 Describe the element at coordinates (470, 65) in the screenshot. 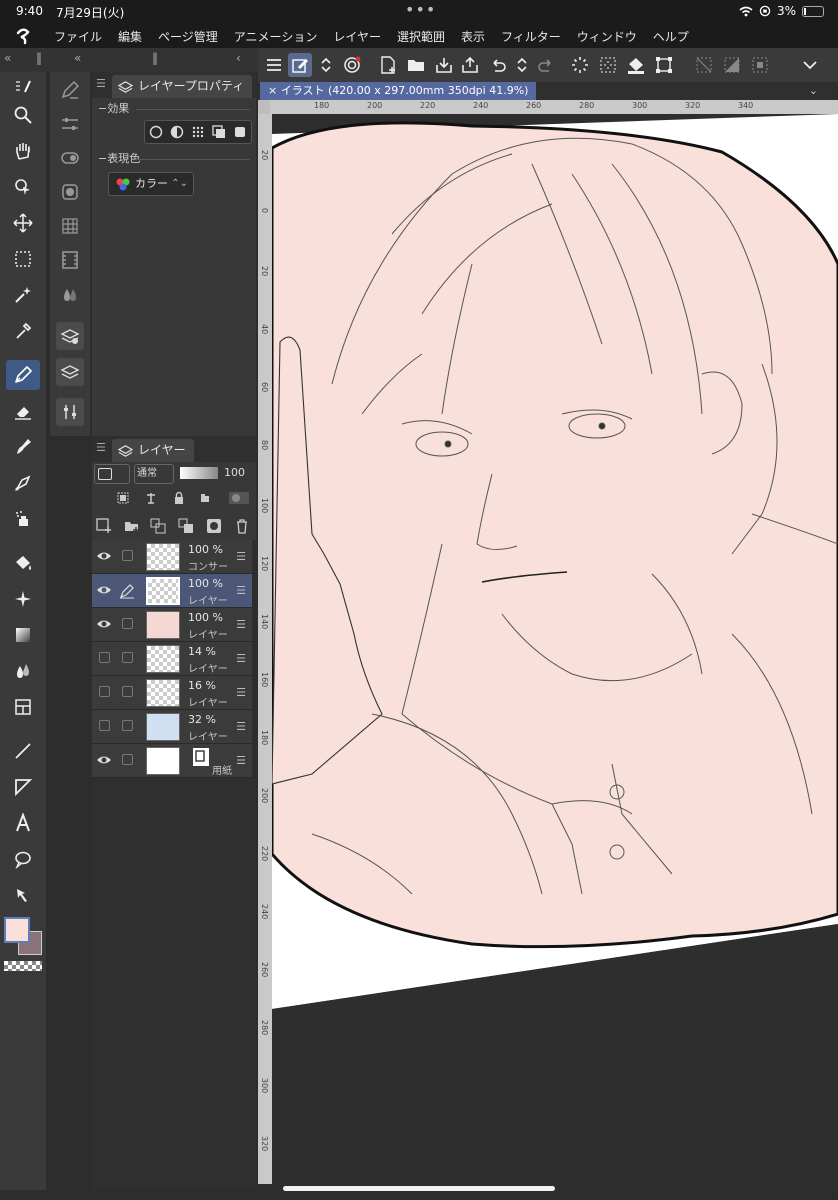

I see `export-icon` at that location.